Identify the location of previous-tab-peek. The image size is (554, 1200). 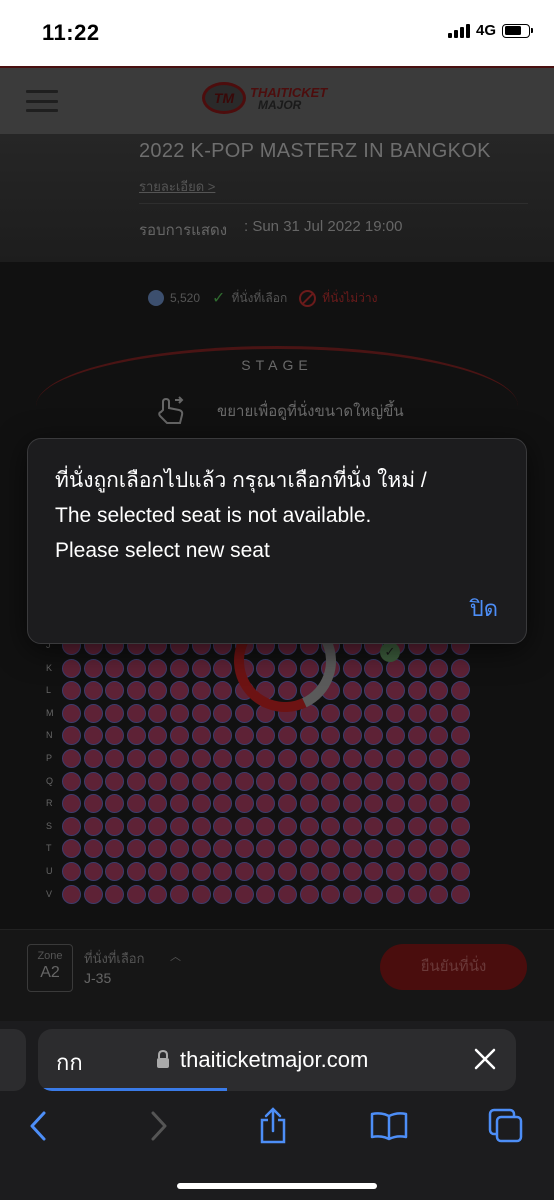
(13, 1060).